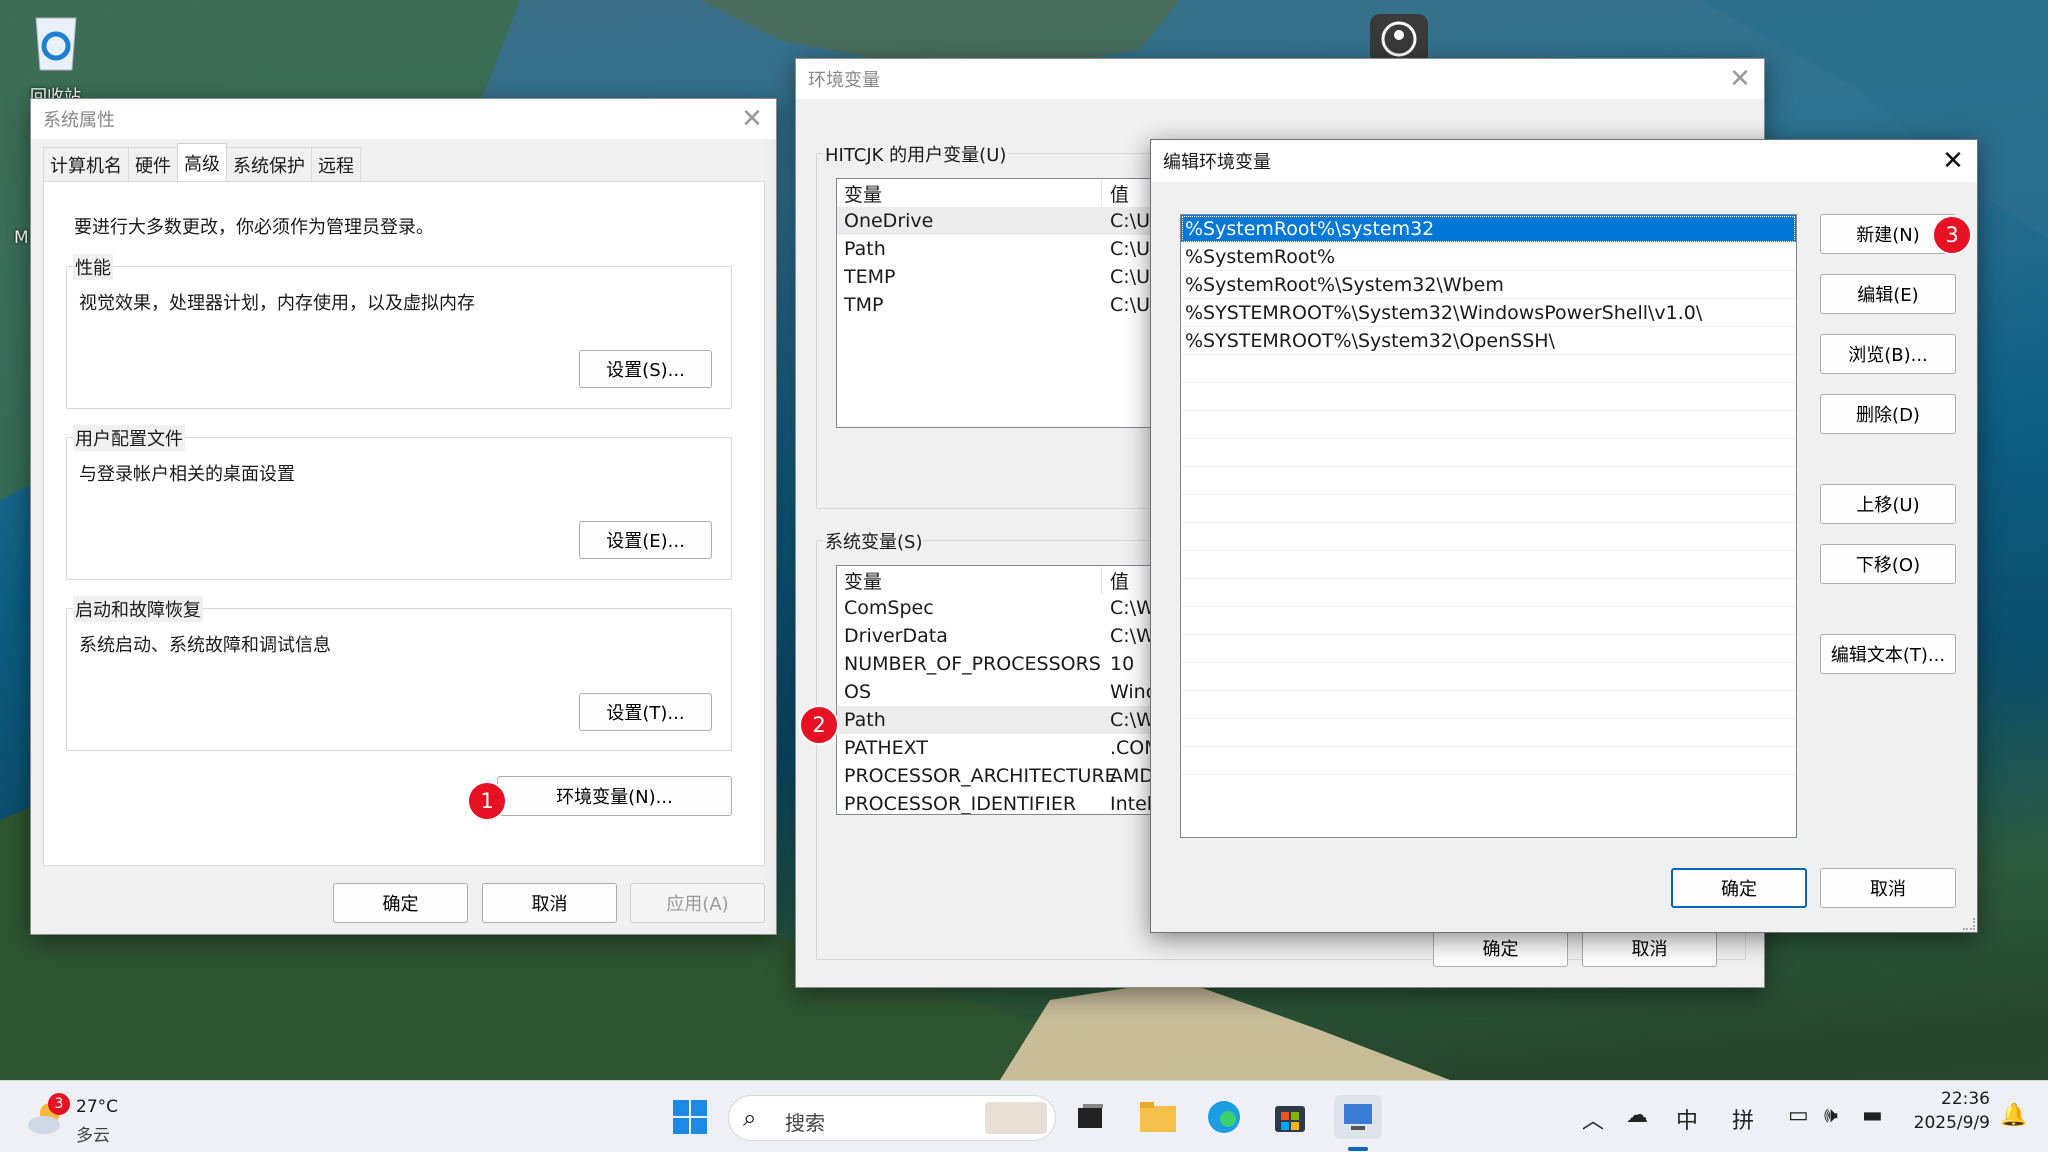  I want to click on cell-value: Winc, so click(1133, 692).